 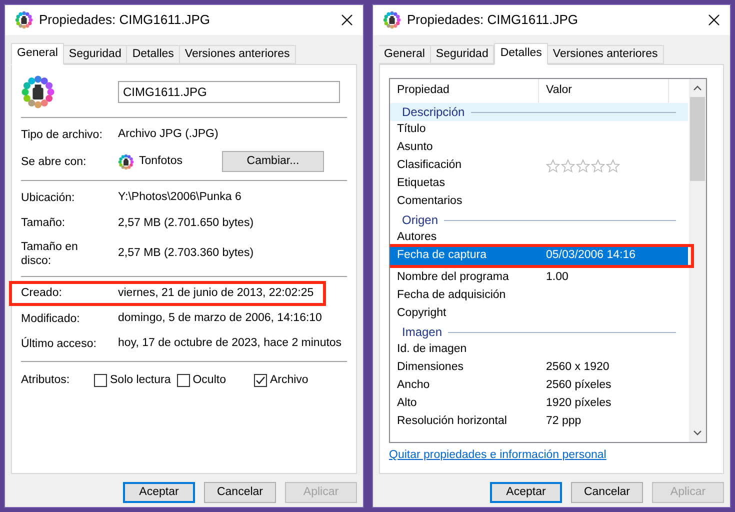 I want to click on property-name: Título, so click(x=411, y=130).